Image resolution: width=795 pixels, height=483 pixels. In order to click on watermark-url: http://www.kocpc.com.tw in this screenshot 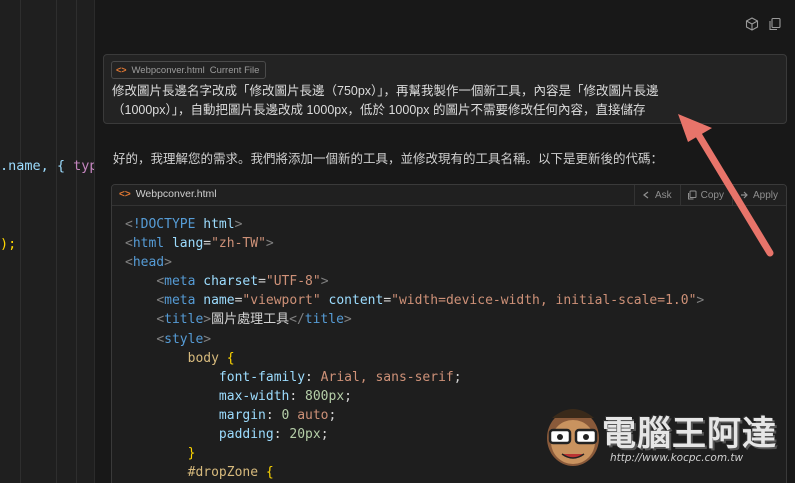, I will do `click(677, 458)`.